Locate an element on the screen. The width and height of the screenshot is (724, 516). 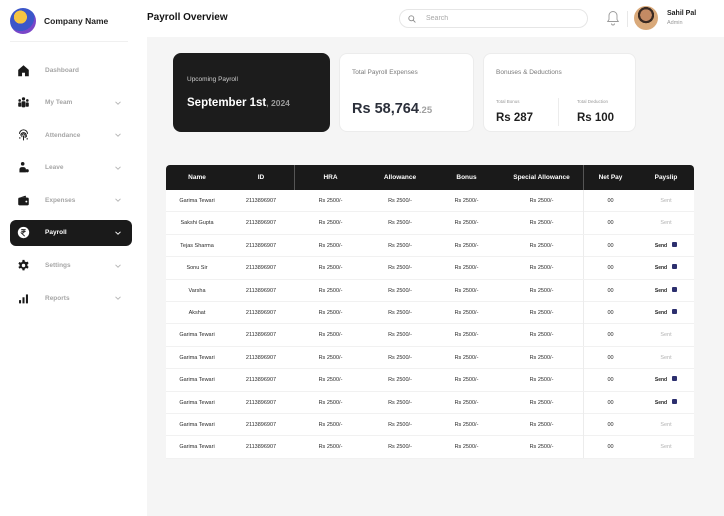
payslip-status: Sent is located at coordinates (666, 424).